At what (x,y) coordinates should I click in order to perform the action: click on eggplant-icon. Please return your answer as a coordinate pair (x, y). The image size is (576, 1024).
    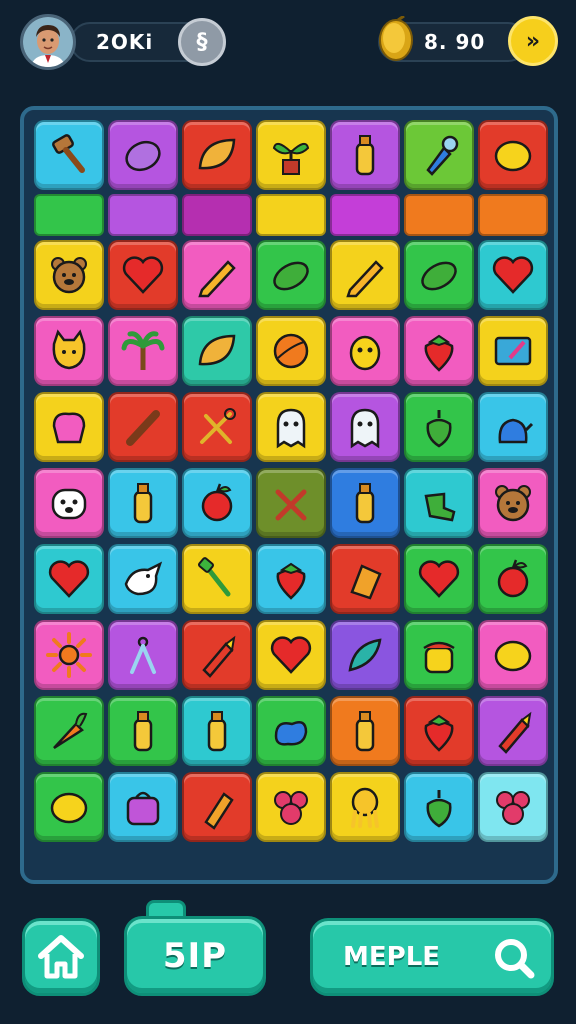
    Looking at the image, I should click on (143, 156).